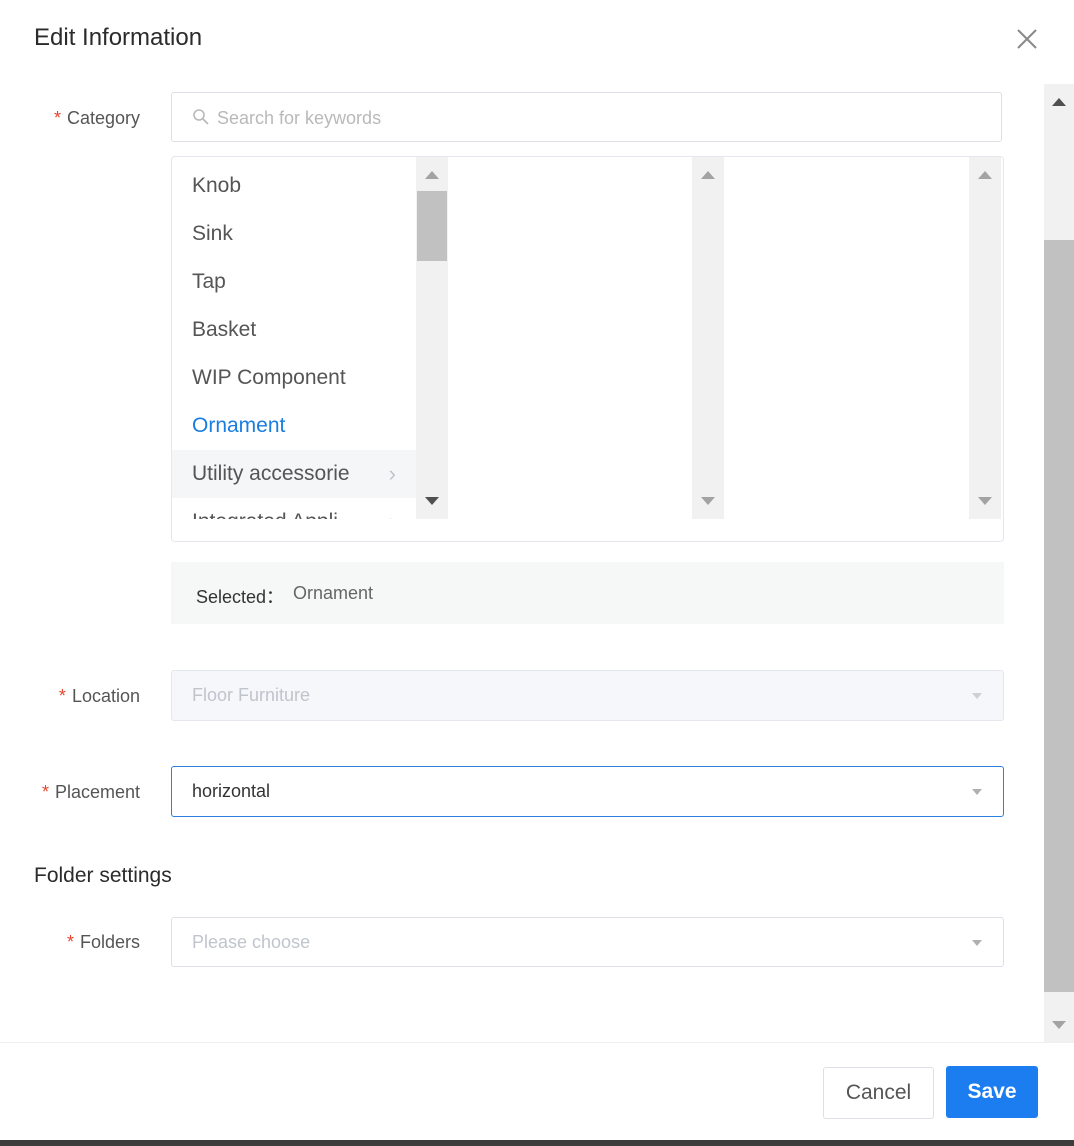 Image resolution: width=1074 pixels, height=1146 pixels. I want to click on cascader-item-tap: Tap, so click(294, 282).